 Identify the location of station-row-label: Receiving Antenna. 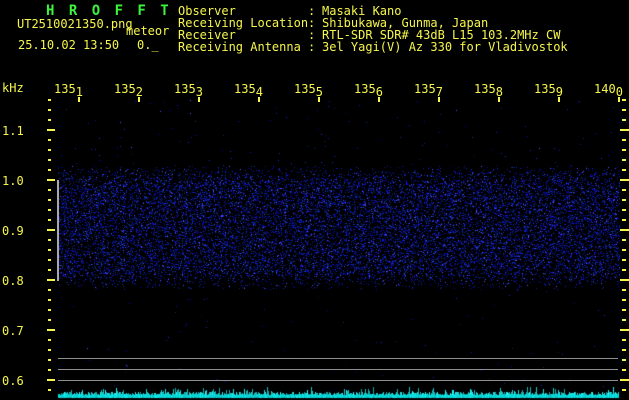
(239, 47).